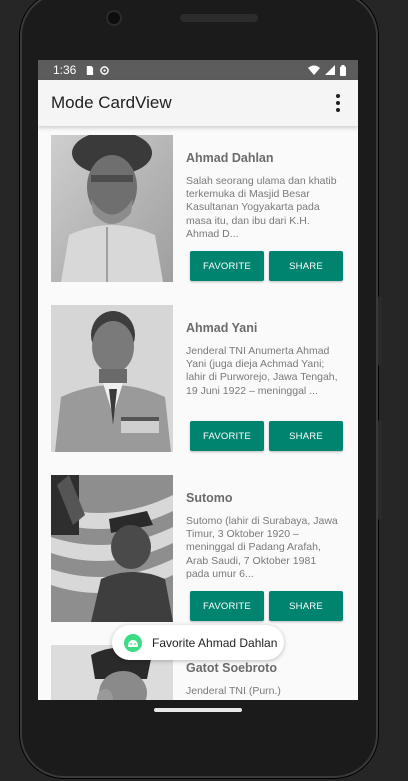  I want to click on power-button, so click(380, 331).